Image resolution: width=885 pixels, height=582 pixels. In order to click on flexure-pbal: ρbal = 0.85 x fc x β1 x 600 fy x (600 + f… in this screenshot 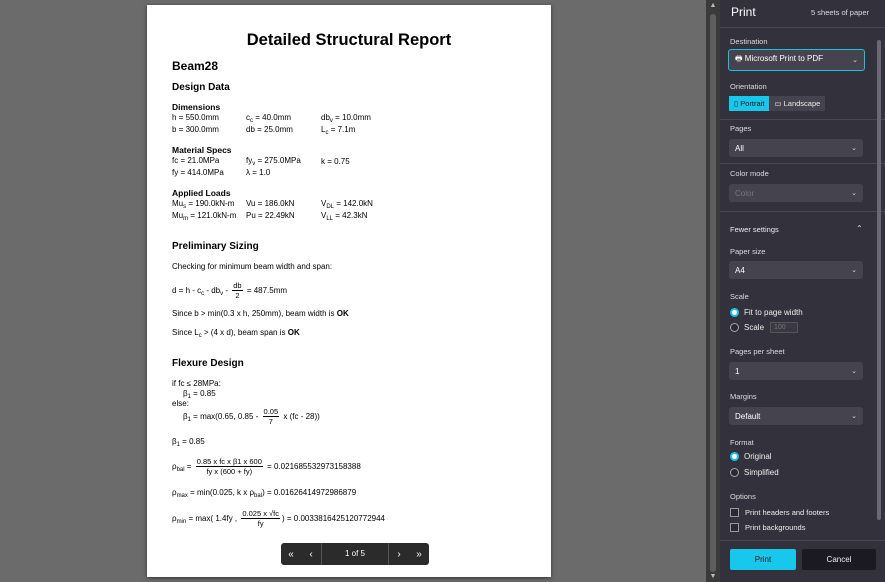, I will do `click(266, 467)`.